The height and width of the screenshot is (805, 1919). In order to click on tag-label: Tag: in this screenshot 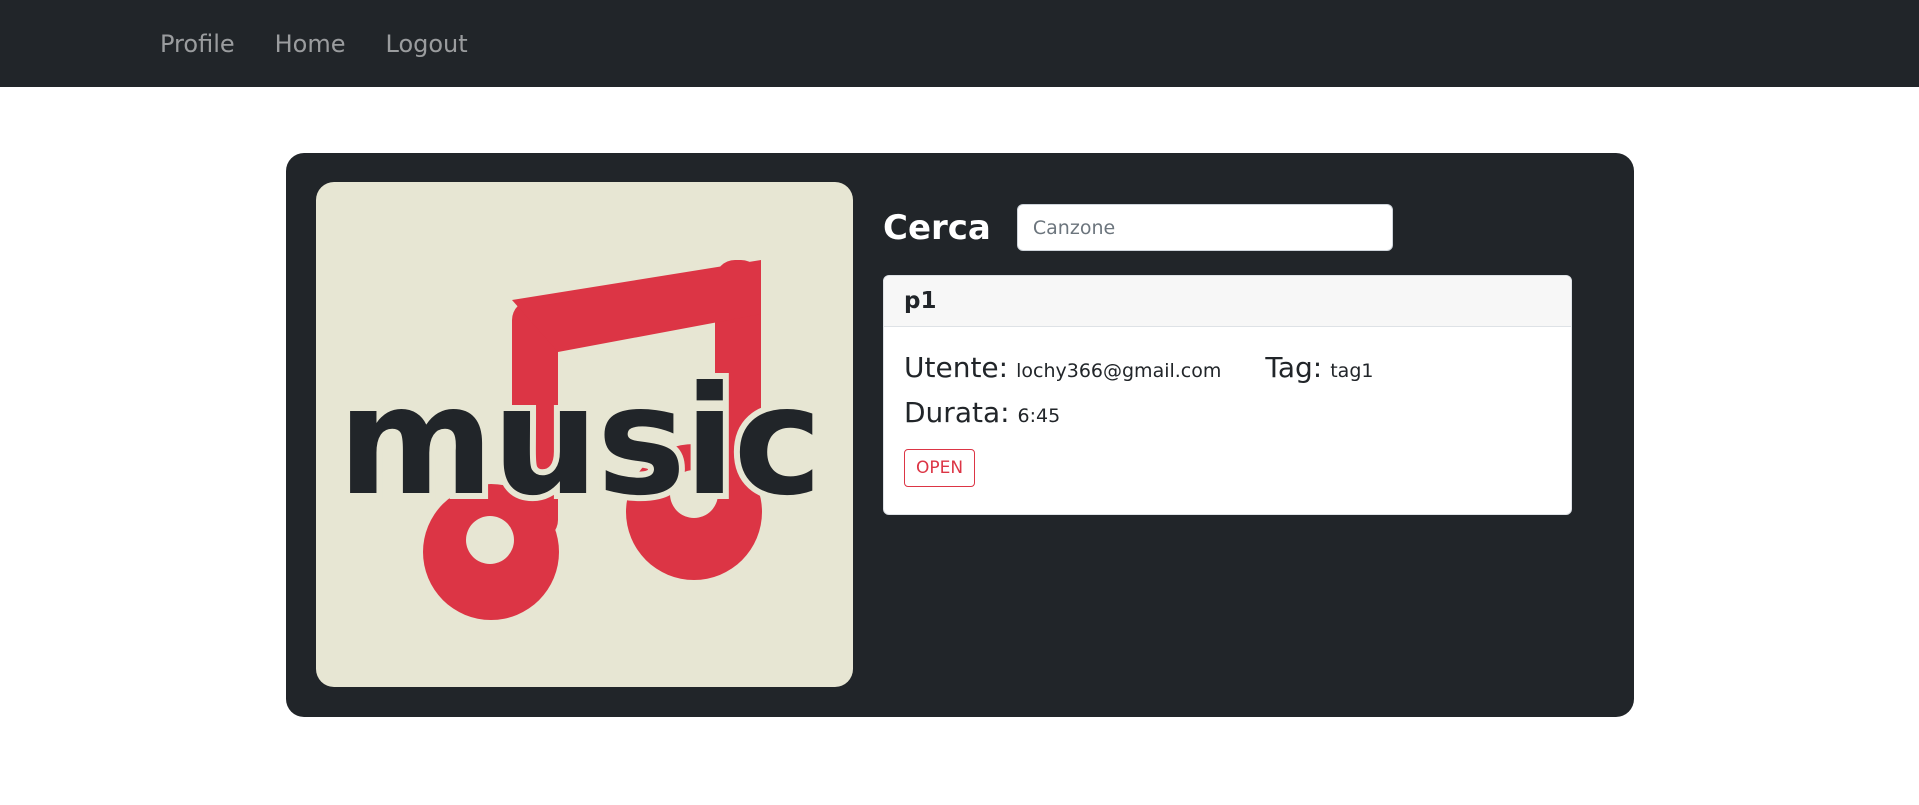, I will do `click(1294, 367)`.